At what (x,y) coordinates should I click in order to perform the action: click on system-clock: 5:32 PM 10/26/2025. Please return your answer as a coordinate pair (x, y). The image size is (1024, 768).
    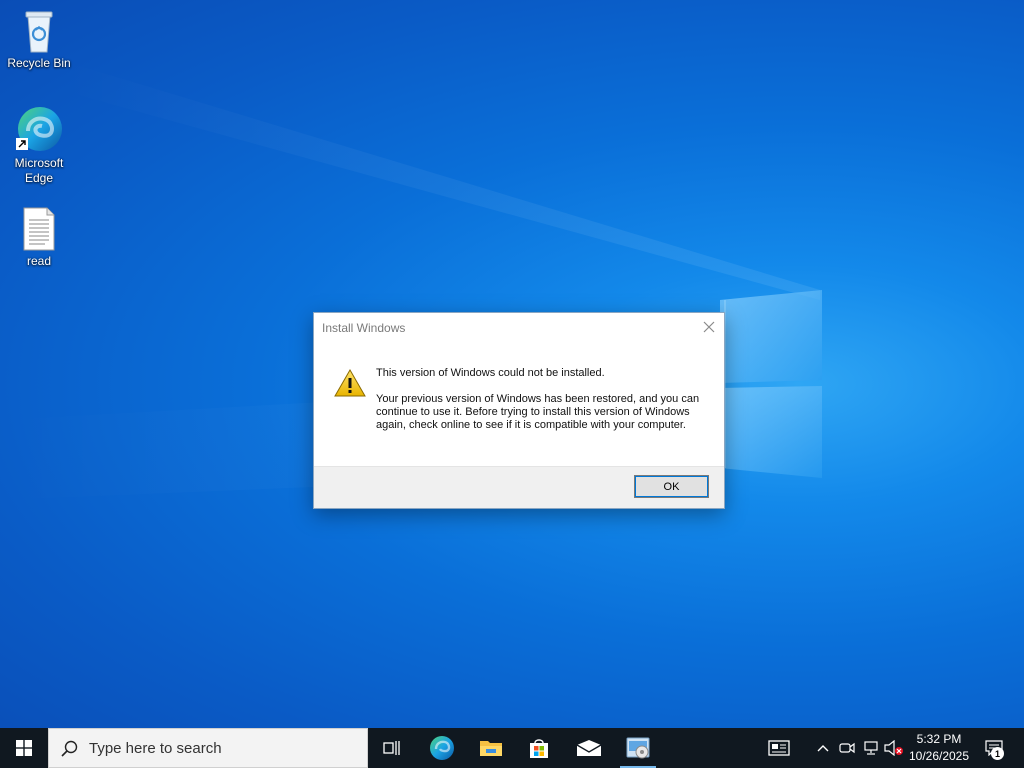
    Looking at the image, I should click on (939, 748).